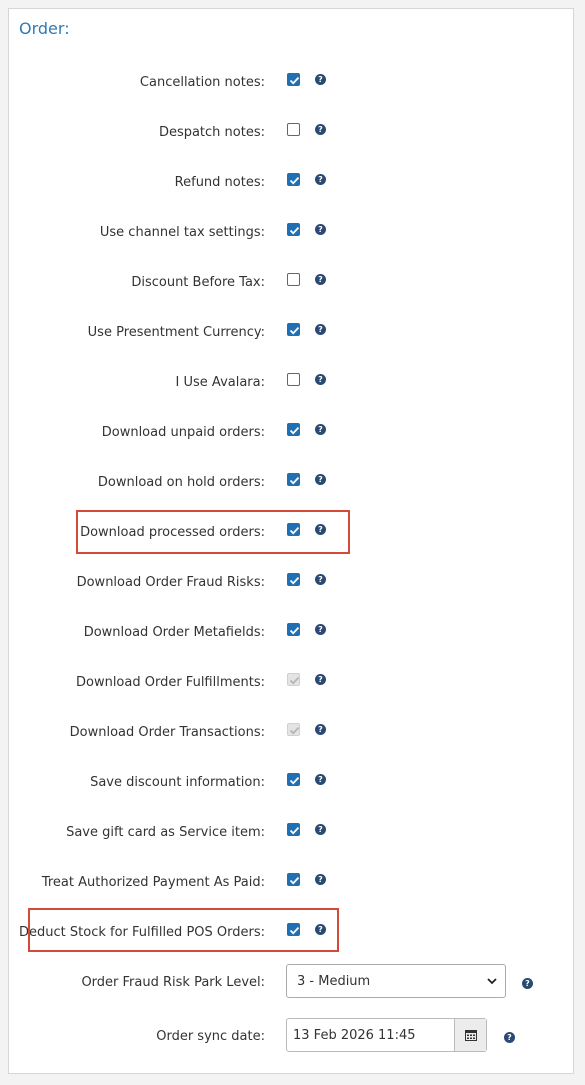 The width and height of the screenshot is (585, 1085). I want to click on setting-label: Download Order Fulfillments:, so click(170, 682).